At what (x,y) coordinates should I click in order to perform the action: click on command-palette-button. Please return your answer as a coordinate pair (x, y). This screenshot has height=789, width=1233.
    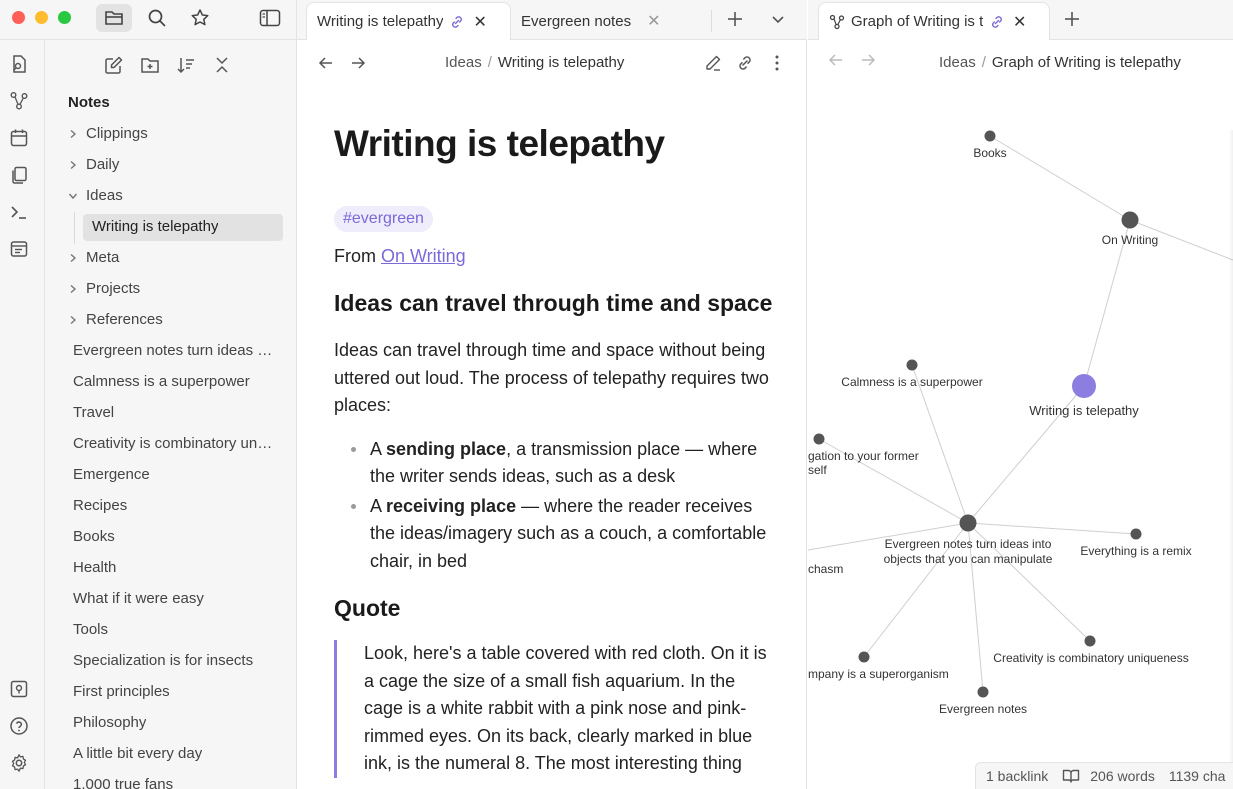
    Looking at the image, I should click on (19, 212).